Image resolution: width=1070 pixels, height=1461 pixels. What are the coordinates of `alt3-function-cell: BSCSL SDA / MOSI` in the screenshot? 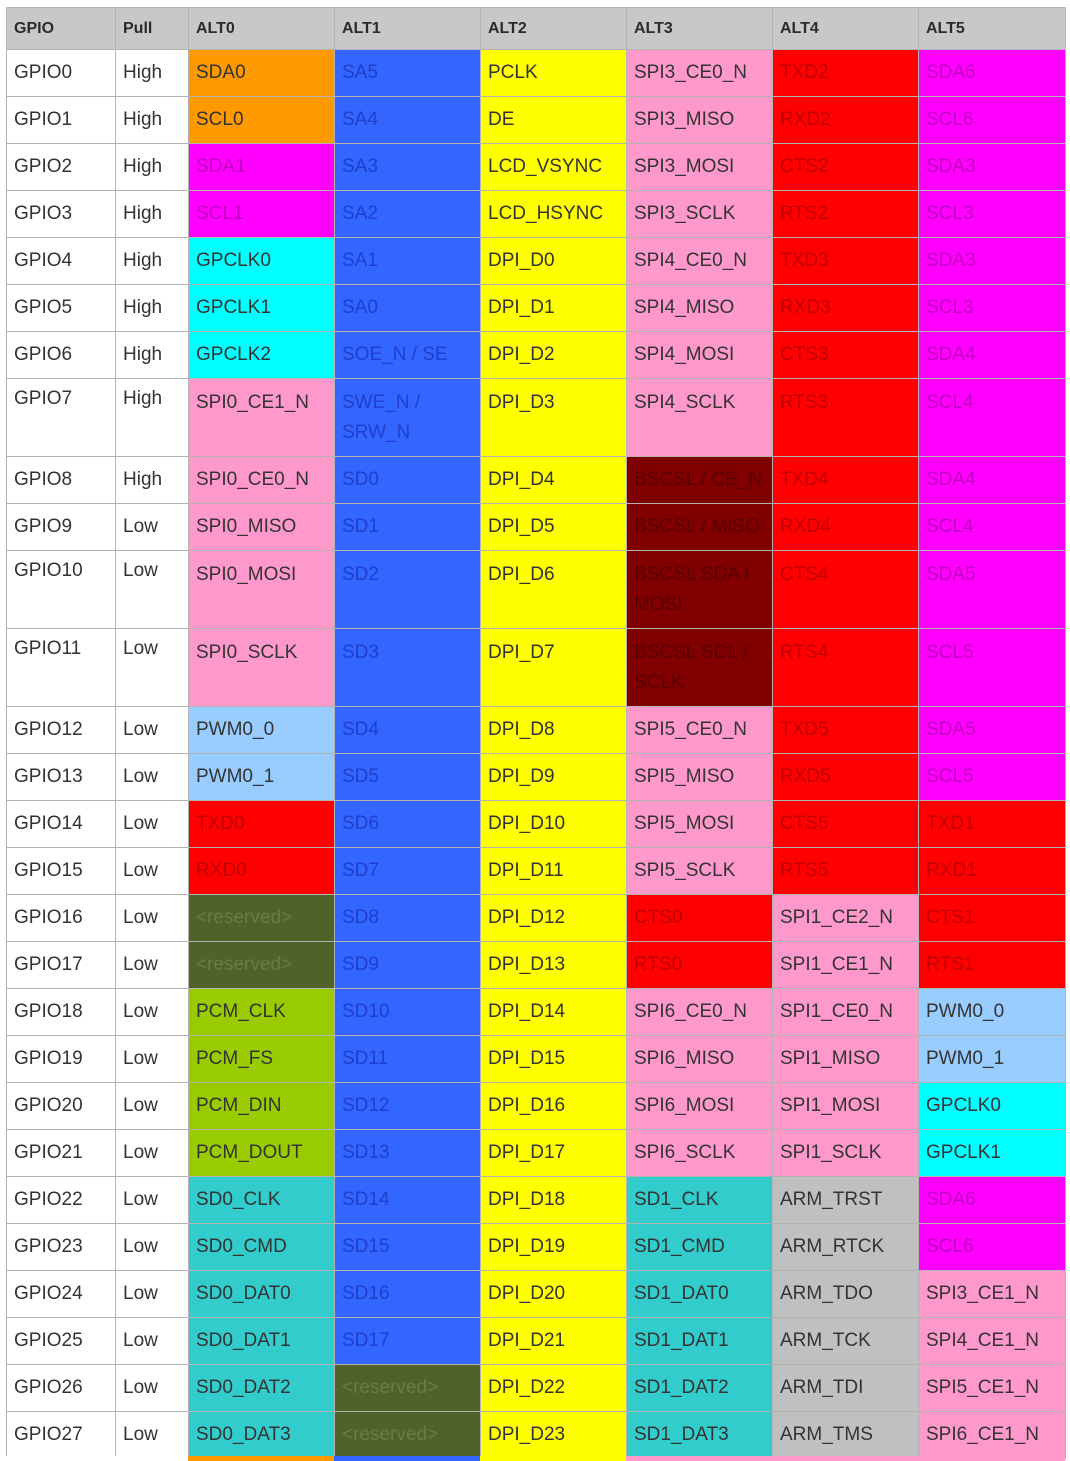 It's located at (699, 589).